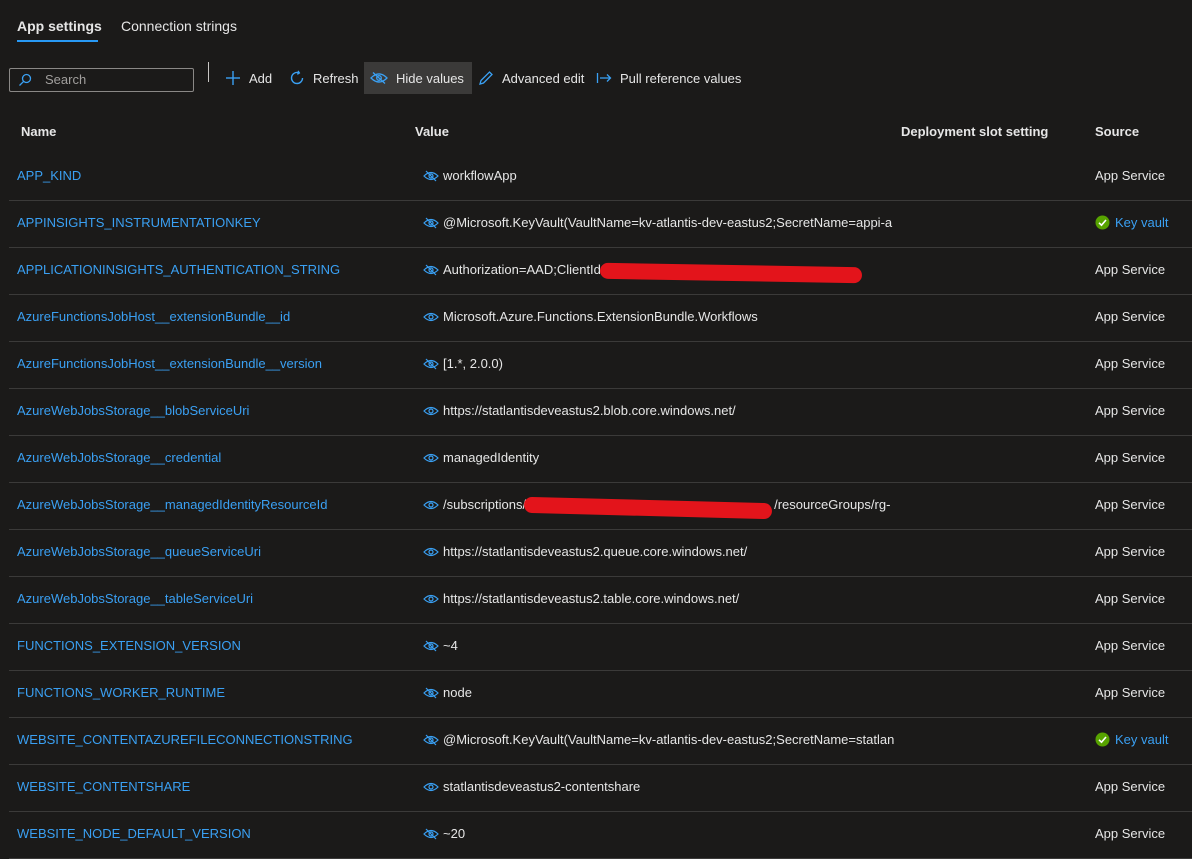 The image size is (1192, 859). What do you see at coordinates (430, 78) in the screenshot?
I see `hide-values-label: Hide values` at bounding box center [430, 78].